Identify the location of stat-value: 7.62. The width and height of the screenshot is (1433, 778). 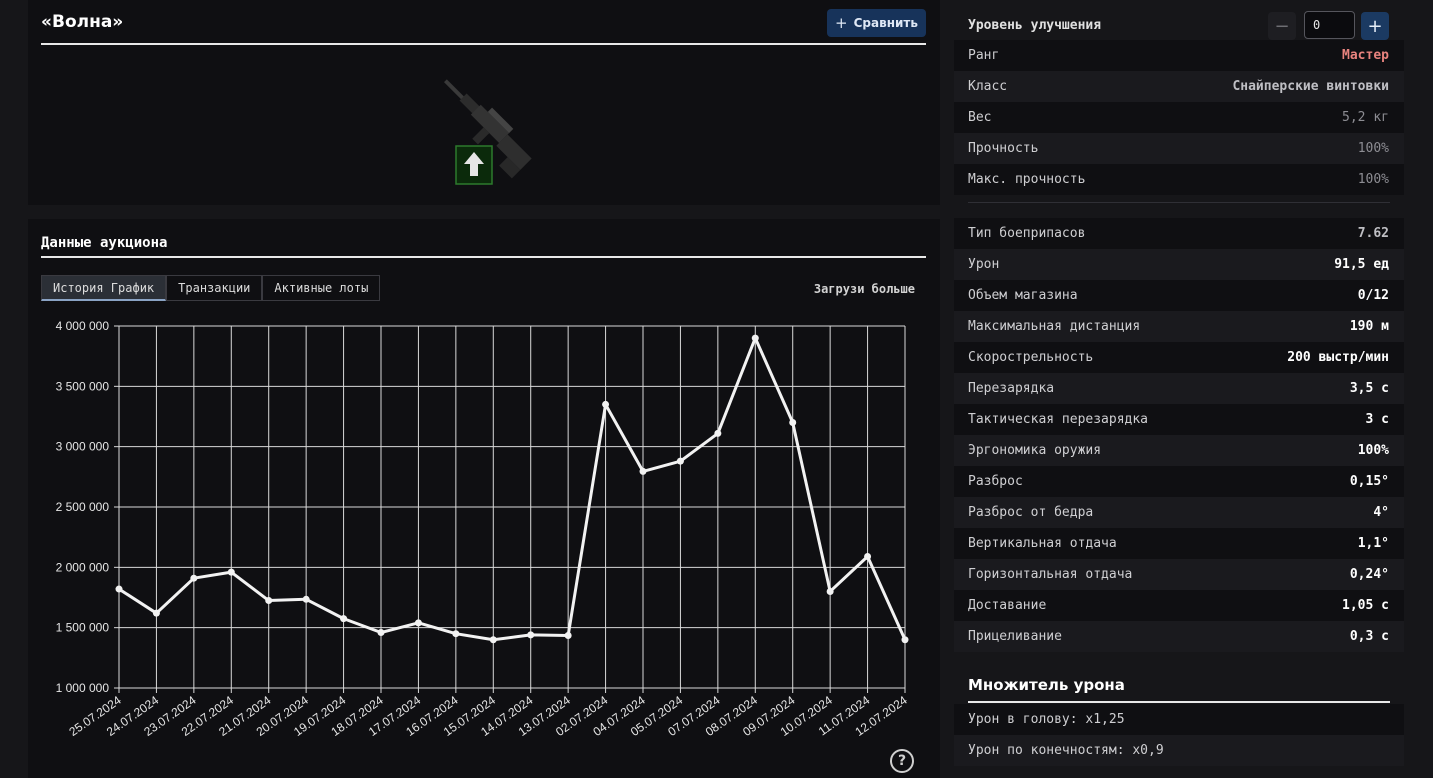
(1373, 233).